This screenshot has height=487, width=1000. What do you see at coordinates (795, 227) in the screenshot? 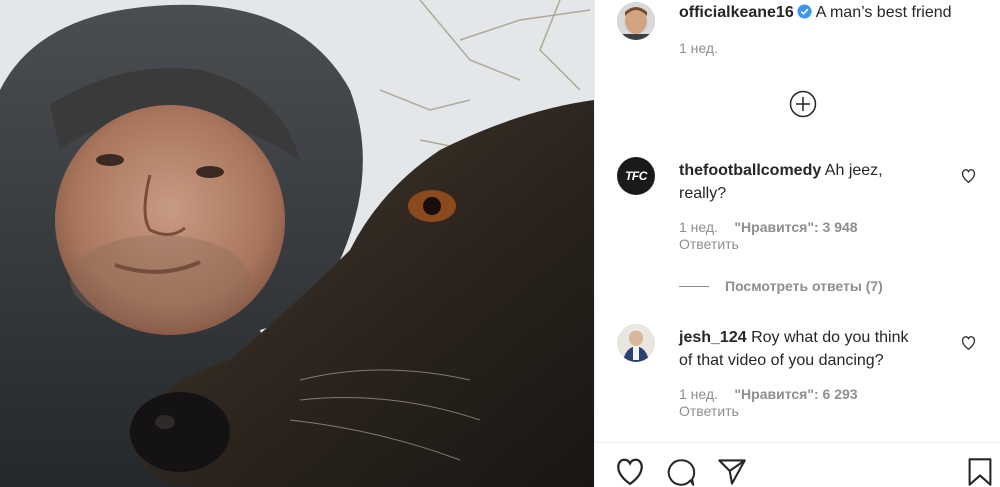
I see `comment-likes-1: "Нравится": 3 948` at bounding box center [795, 227].